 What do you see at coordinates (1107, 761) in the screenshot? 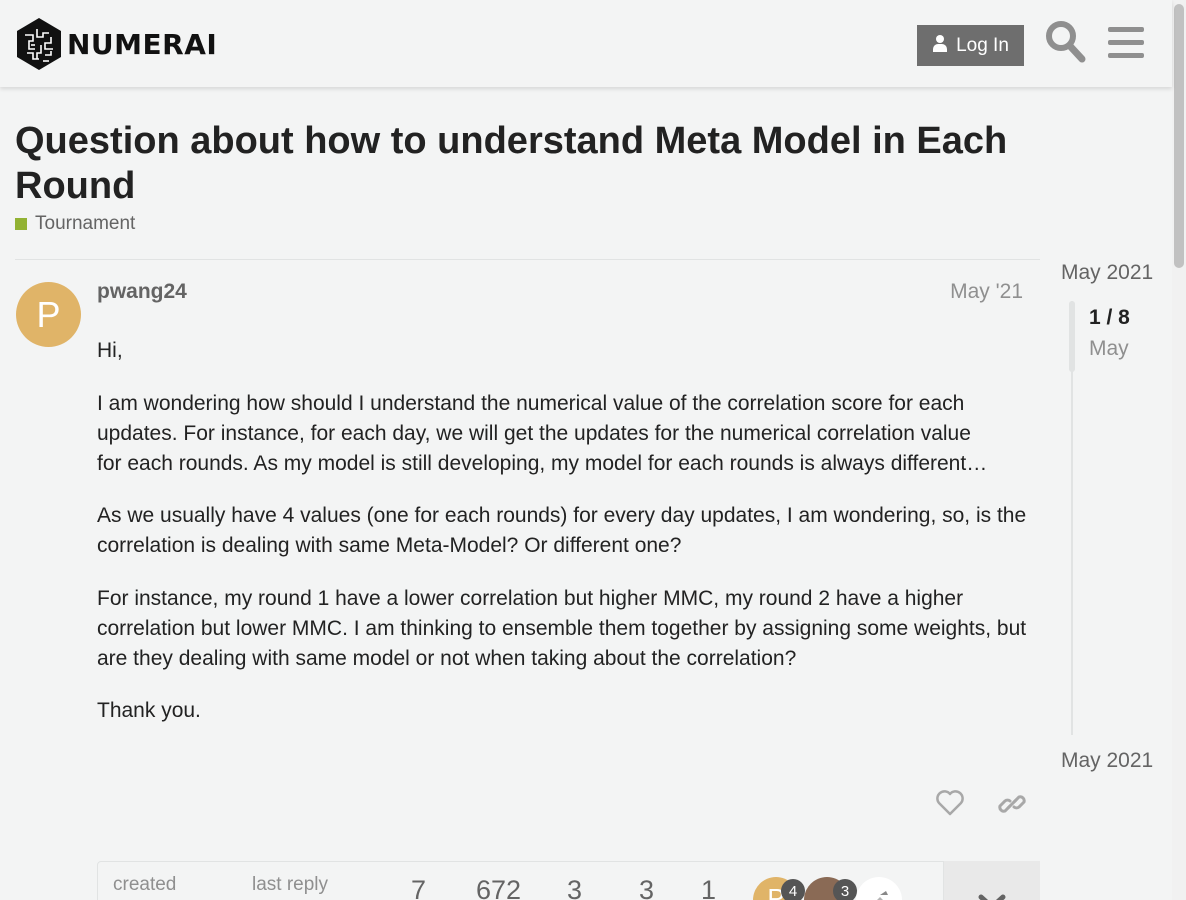
I see `timeline-end-date: May 2021` at bounding box center [1107, 761].